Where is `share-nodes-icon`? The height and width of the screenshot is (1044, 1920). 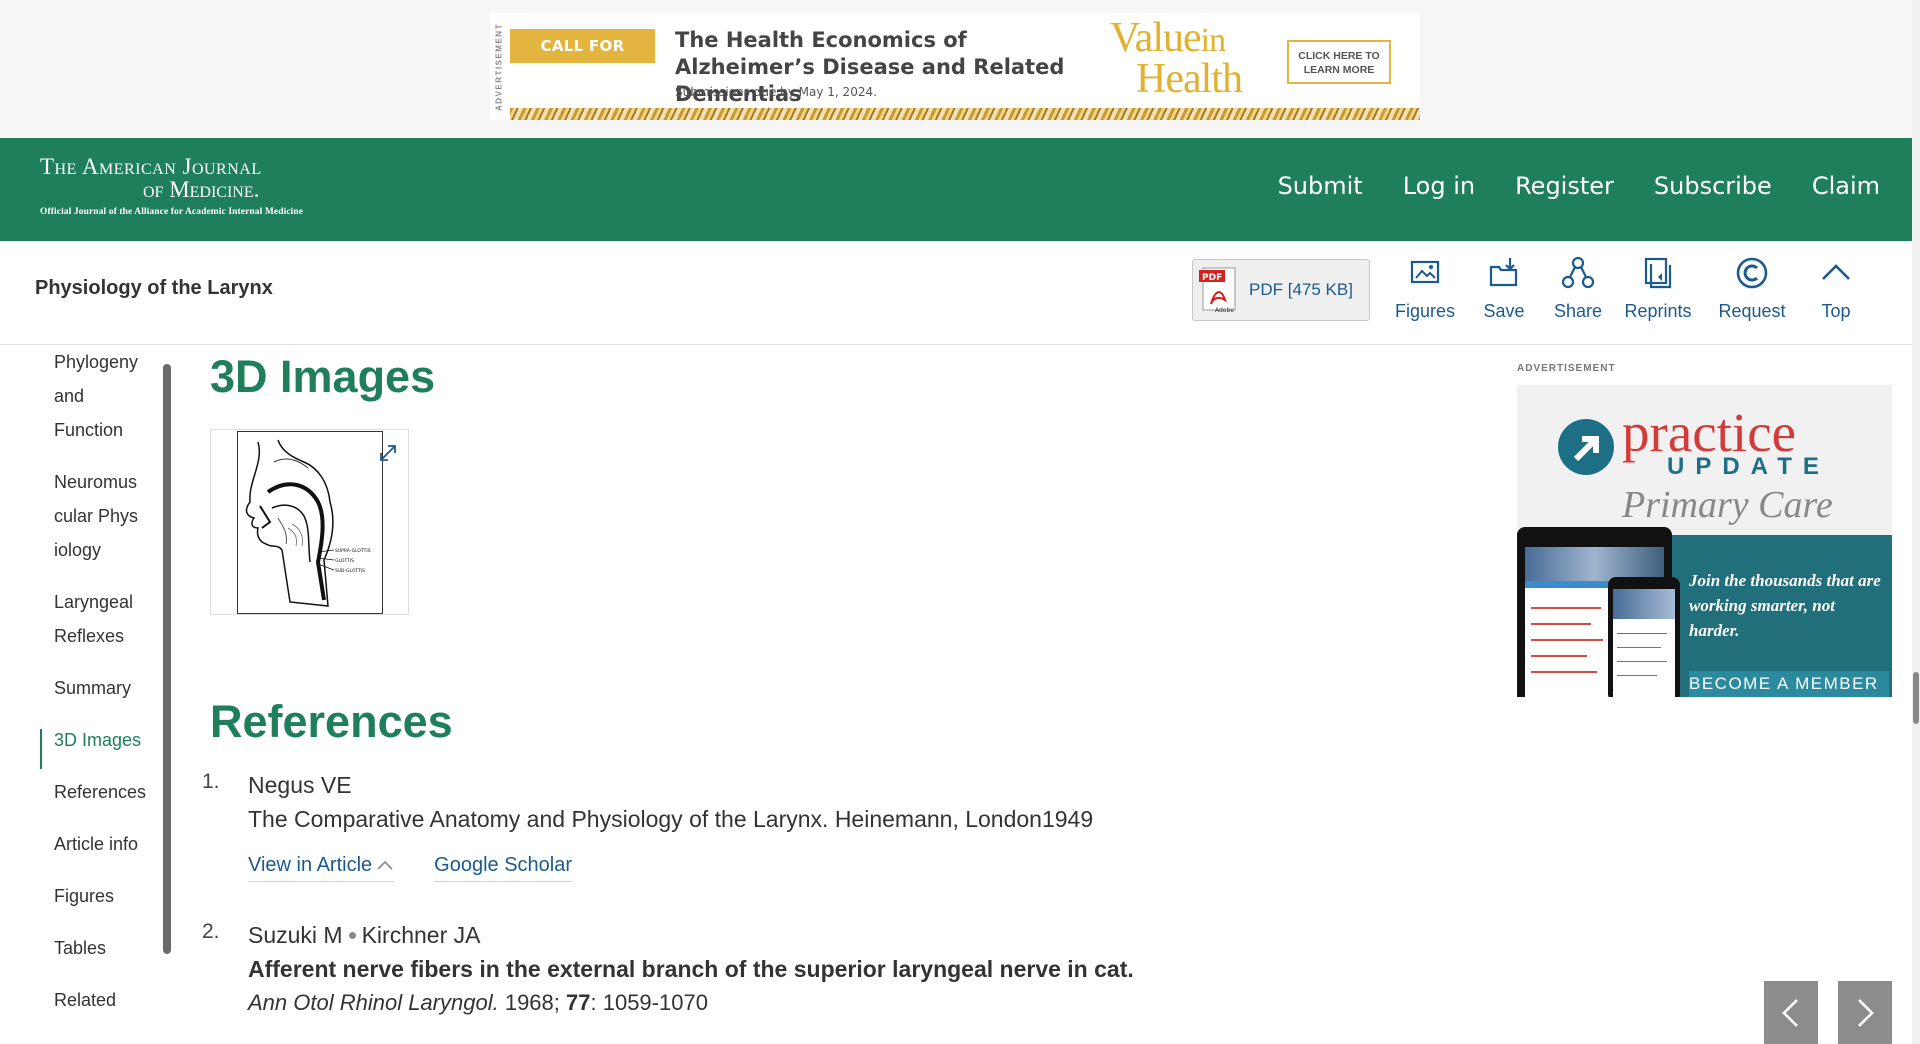 share-nodes-icon is located at coordinates (1578, 272).